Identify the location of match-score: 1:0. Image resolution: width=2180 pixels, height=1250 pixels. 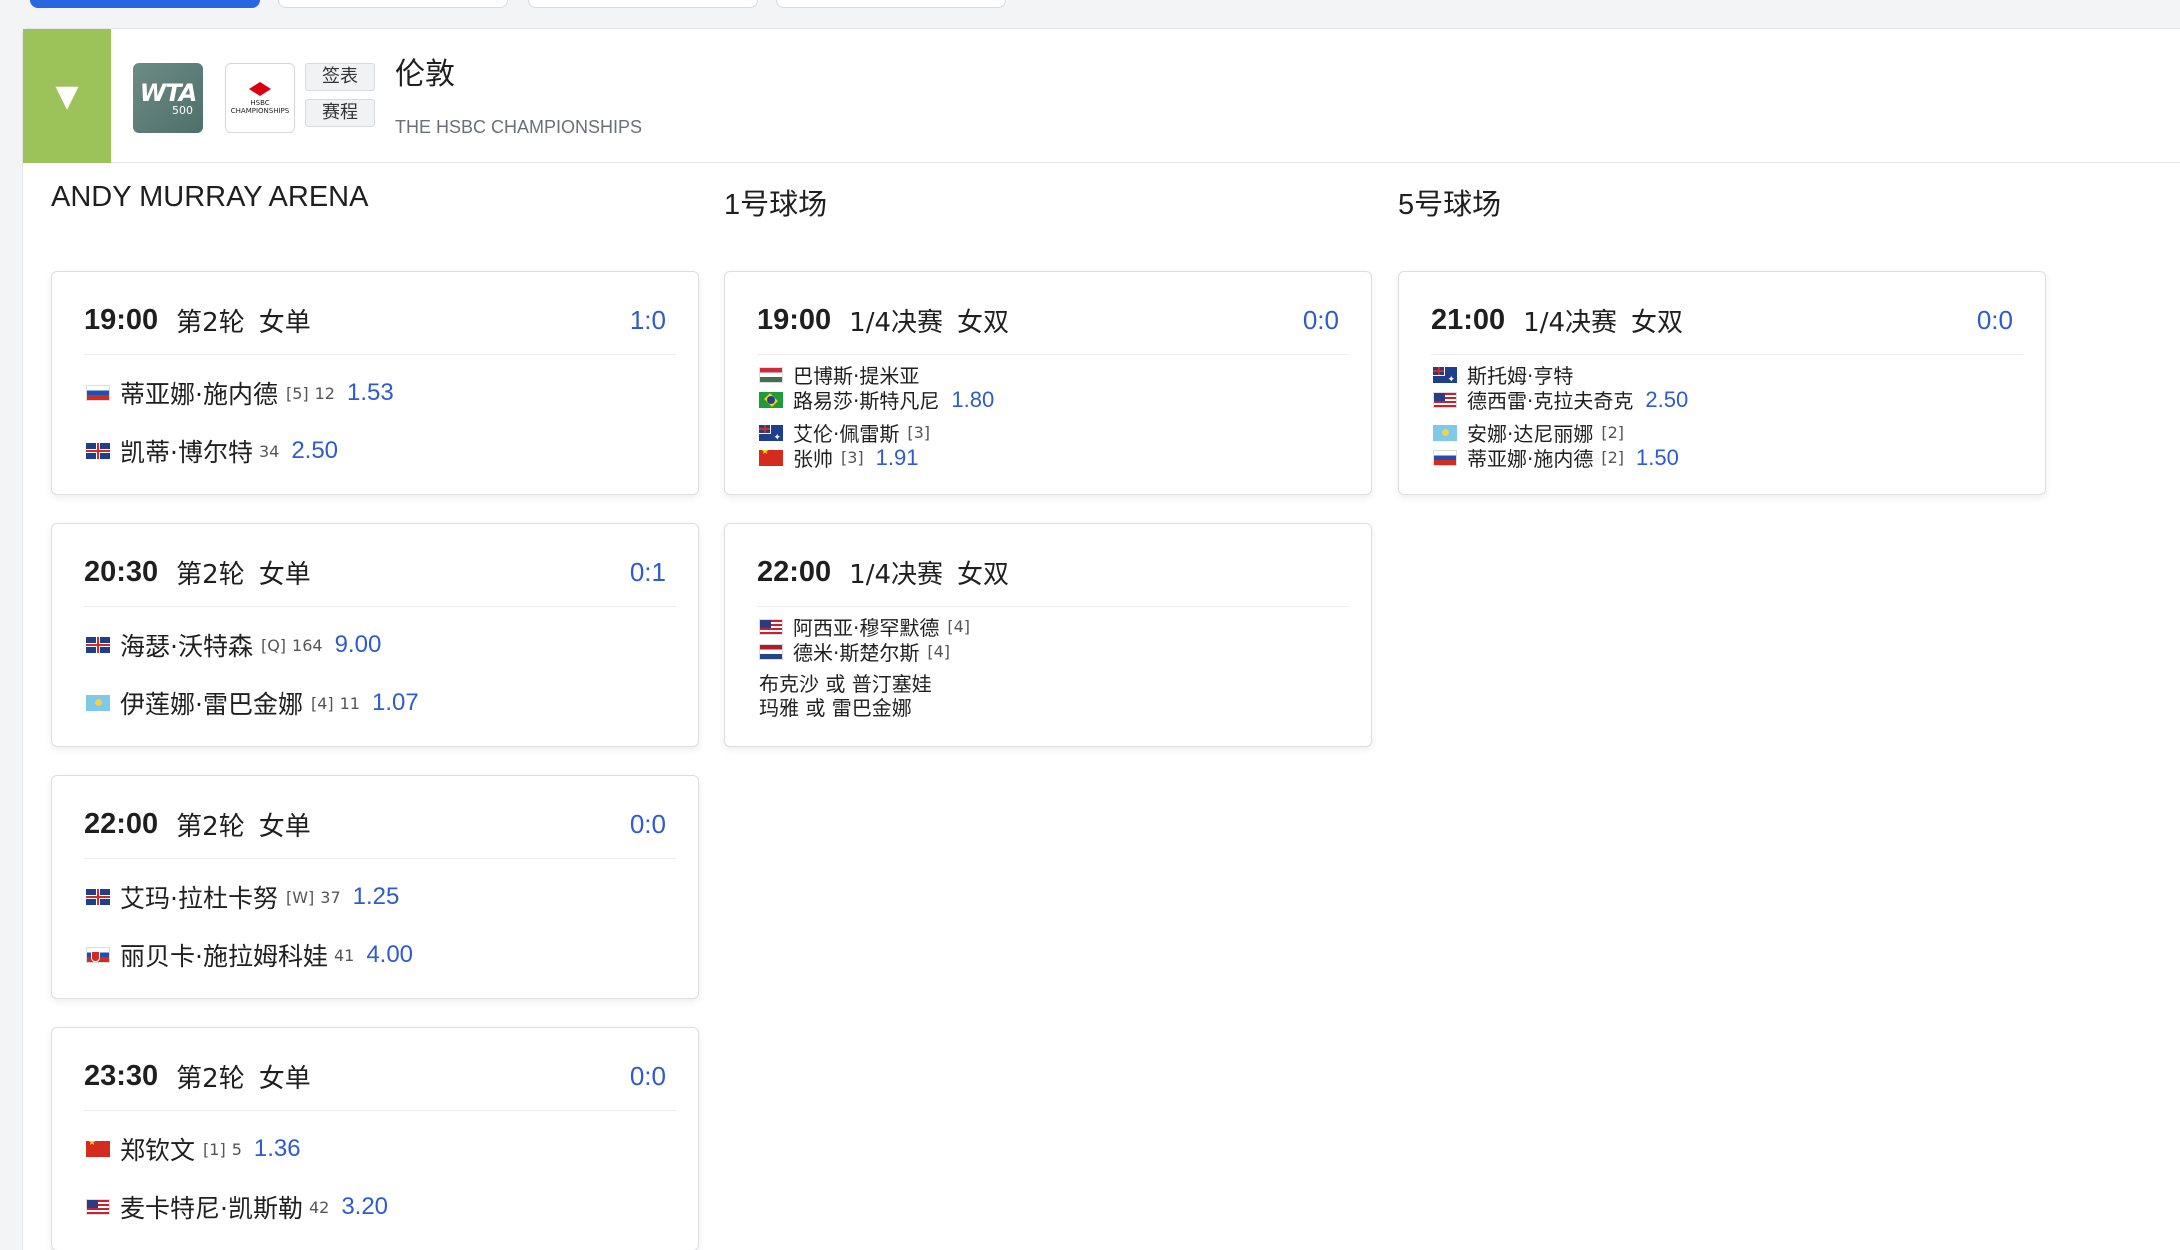
(648, 320).